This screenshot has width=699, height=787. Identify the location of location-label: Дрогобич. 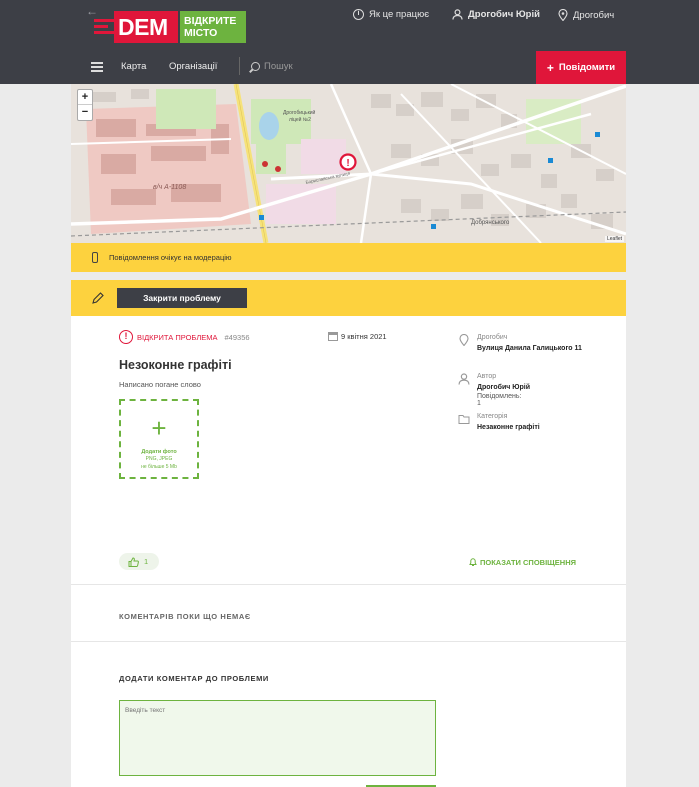
(492, 337).